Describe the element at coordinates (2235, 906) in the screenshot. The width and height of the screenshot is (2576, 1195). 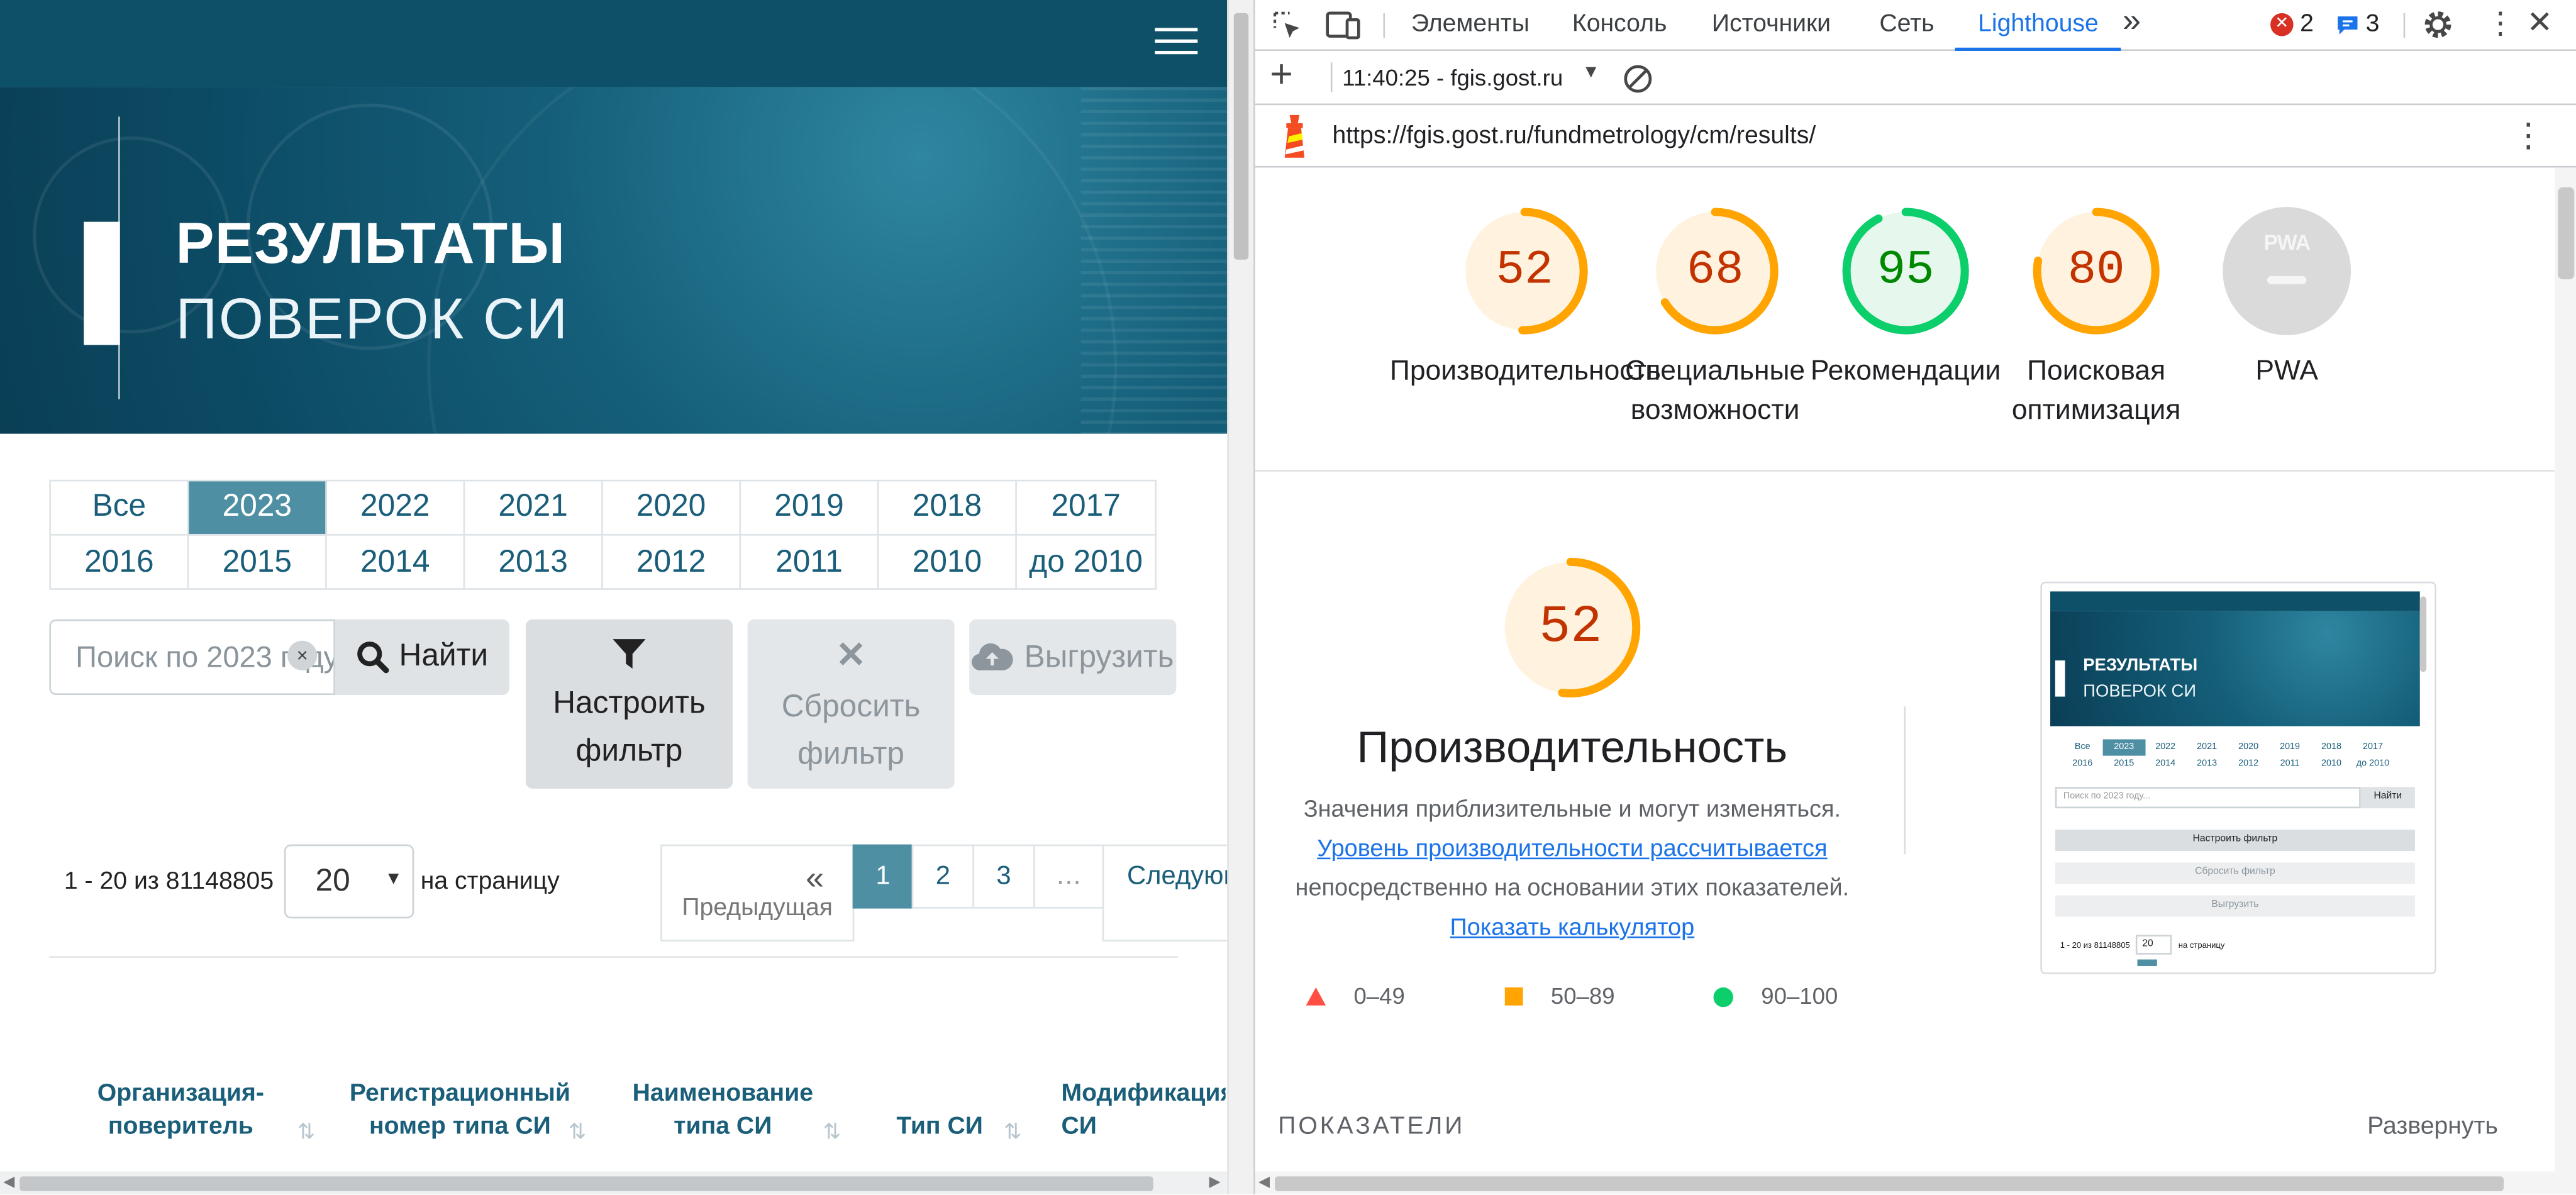
I see `thumb-export: Выгрузить` at that location.